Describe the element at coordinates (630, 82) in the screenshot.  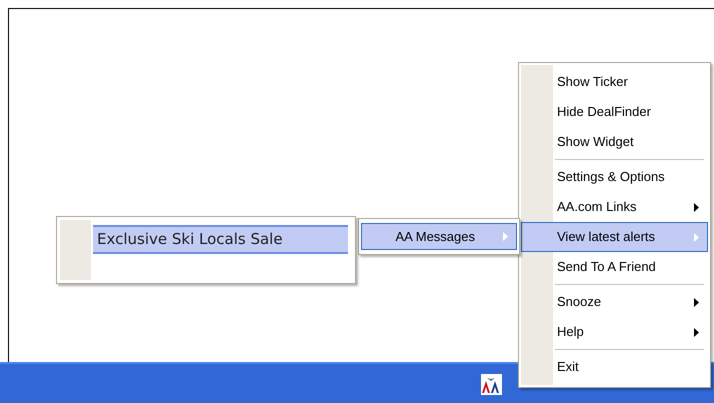
I see `menu-item: Show Ticker` at that location.